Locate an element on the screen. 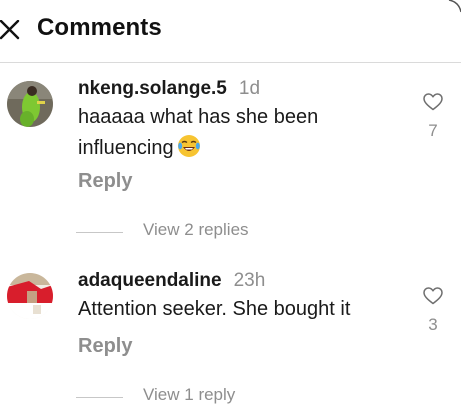 Image resolution: width=461 pixels, height=409 pixels. like-count: 7 is located at coordinates (433, 130).